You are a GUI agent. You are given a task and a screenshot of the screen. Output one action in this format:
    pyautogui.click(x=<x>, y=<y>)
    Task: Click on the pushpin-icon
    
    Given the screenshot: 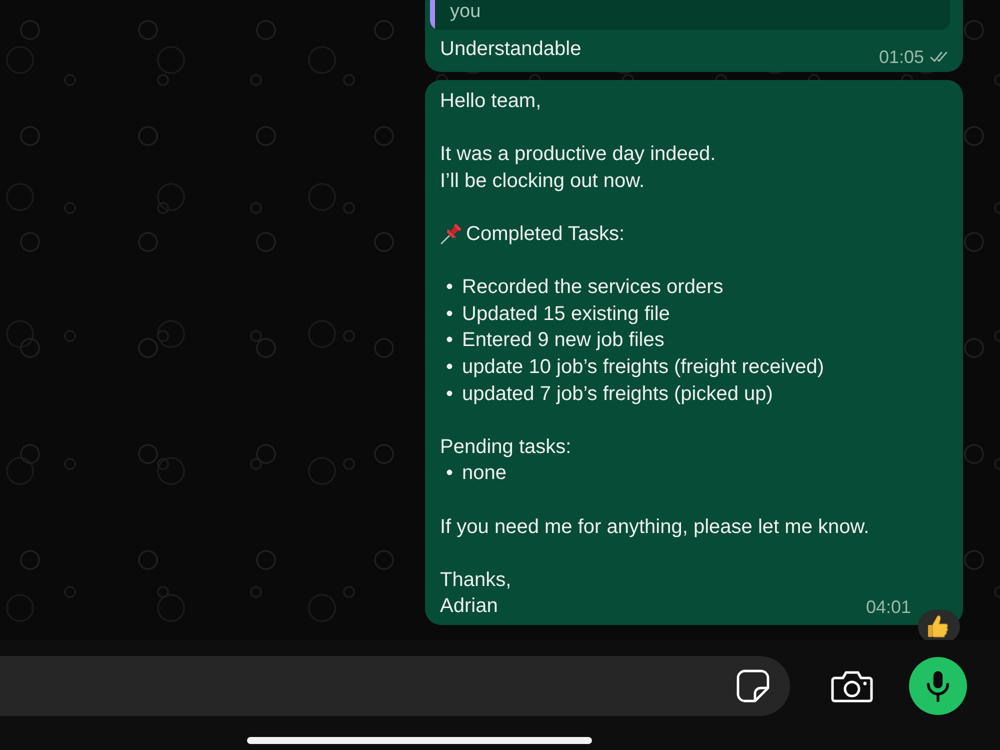 What is the action you would take?
    pyautogui.click(x=451, y=234)
    